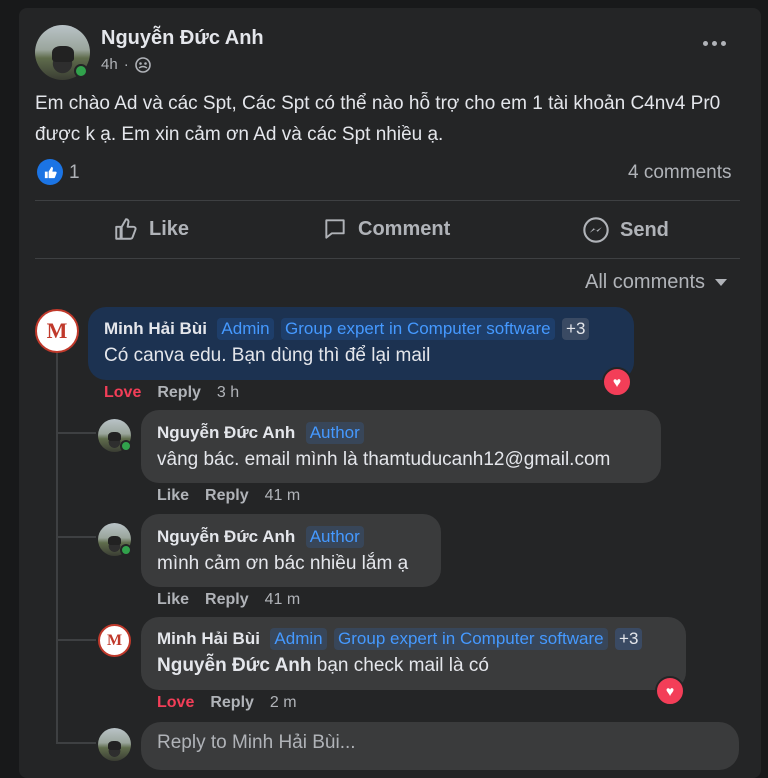 The width and height of the screenshot is (768, 778). I want to click on messenger-icon, so click(596, 230).